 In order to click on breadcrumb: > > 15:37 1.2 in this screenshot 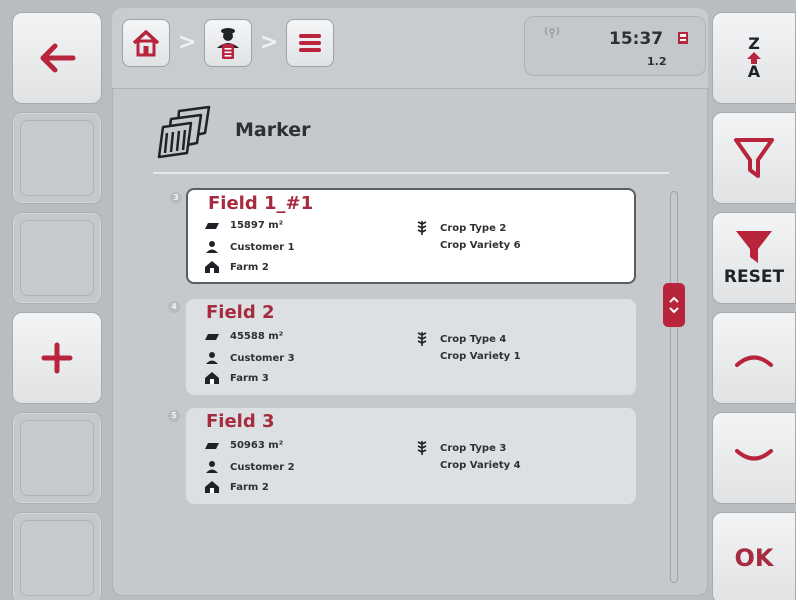, I will do `click(410, 49)`.